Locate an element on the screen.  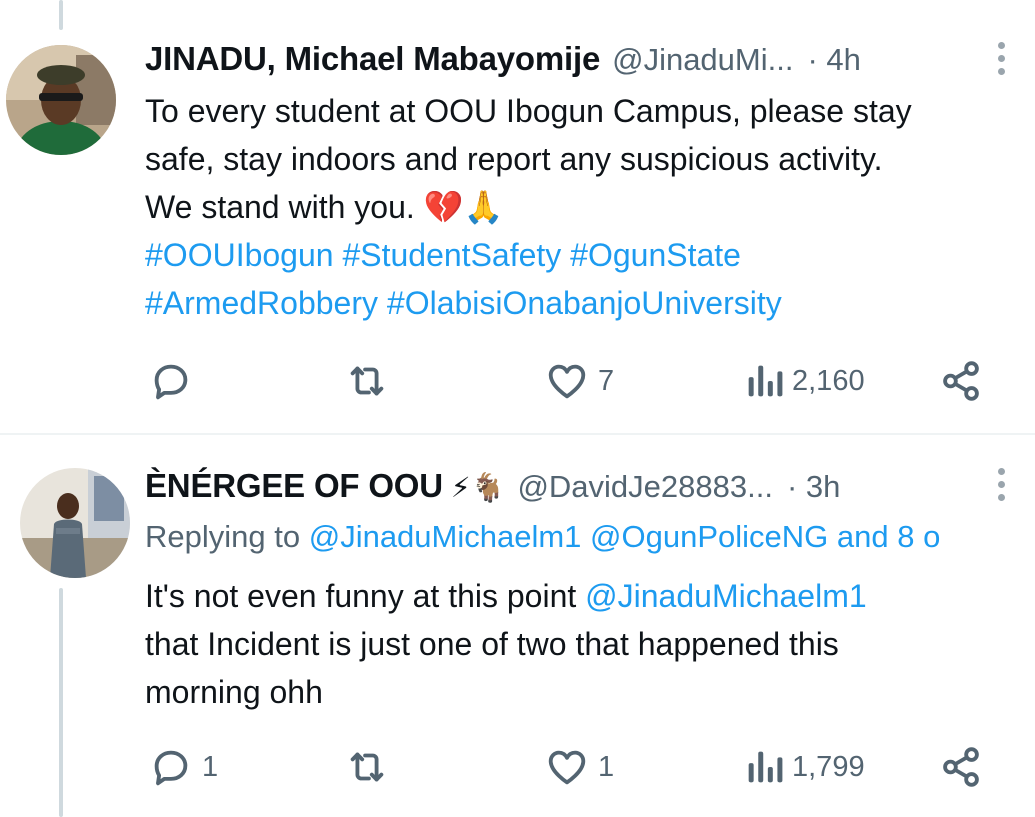
hashtags: #OOUIbogun #StudentSafety #OgunState is located at coordinates (585, 255).